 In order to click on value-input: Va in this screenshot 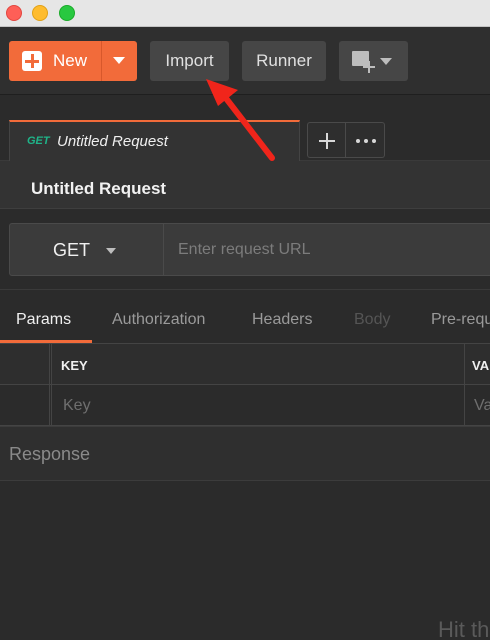, I will do `click(477, 405)`.